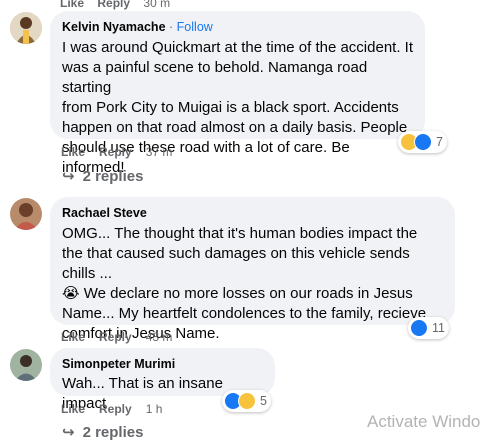 This screenshot has height=441, width=495. Describe the element at coordinates (263, 401) in the screenshot. I see `reaction-count: 5` at that location.